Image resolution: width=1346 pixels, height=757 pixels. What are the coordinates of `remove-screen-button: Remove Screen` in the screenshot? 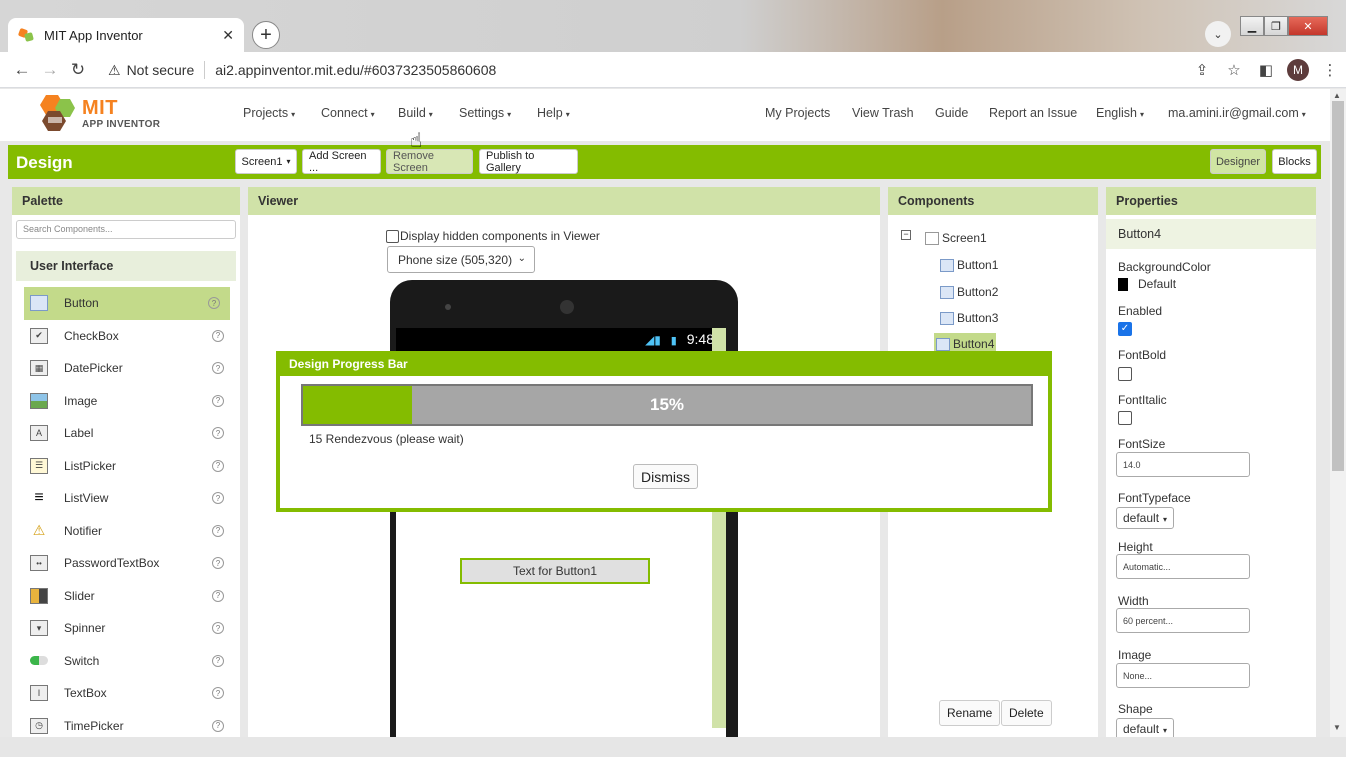 It's located at (429, 161).